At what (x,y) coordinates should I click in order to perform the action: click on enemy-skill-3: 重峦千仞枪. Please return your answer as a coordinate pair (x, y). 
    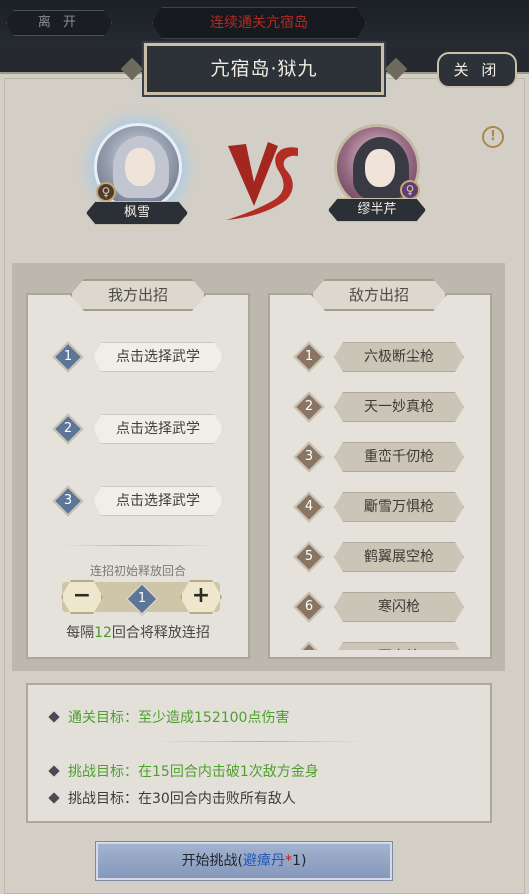
    Looking at the image, I should click on (399, 457).